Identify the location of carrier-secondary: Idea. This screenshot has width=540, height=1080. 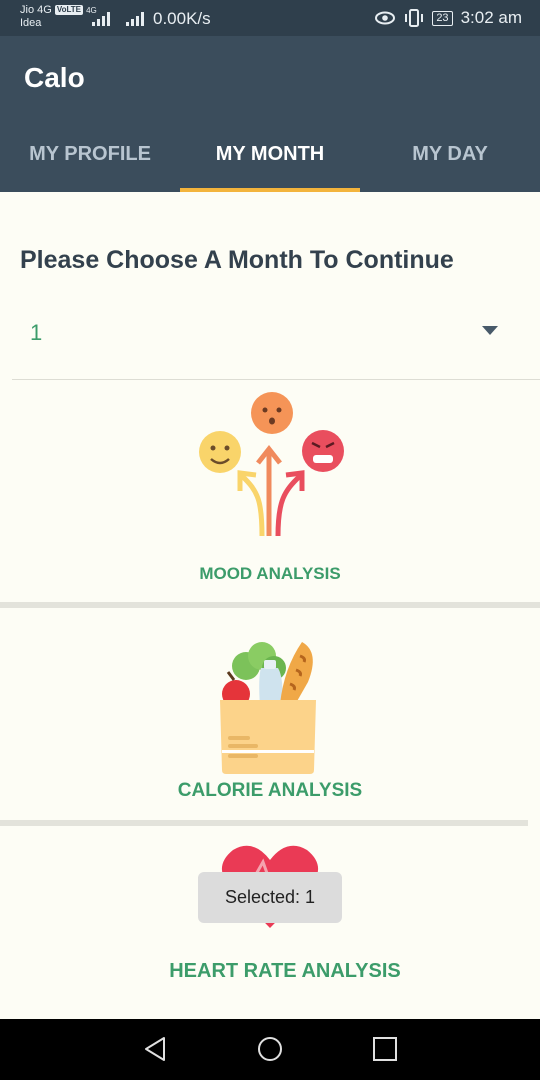
(31, 23).